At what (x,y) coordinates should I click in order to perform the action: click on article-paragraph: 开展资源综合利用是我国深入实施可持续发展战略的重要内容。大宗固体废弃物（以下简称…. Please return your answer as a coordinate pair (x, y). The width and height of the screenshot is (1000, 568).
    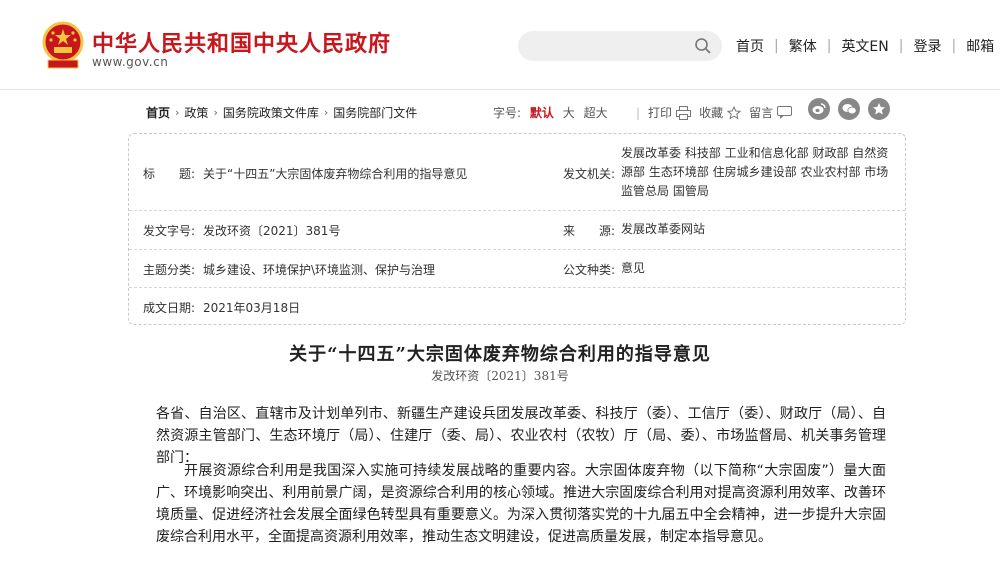
    Looking at the image, I should click on (521, 504).